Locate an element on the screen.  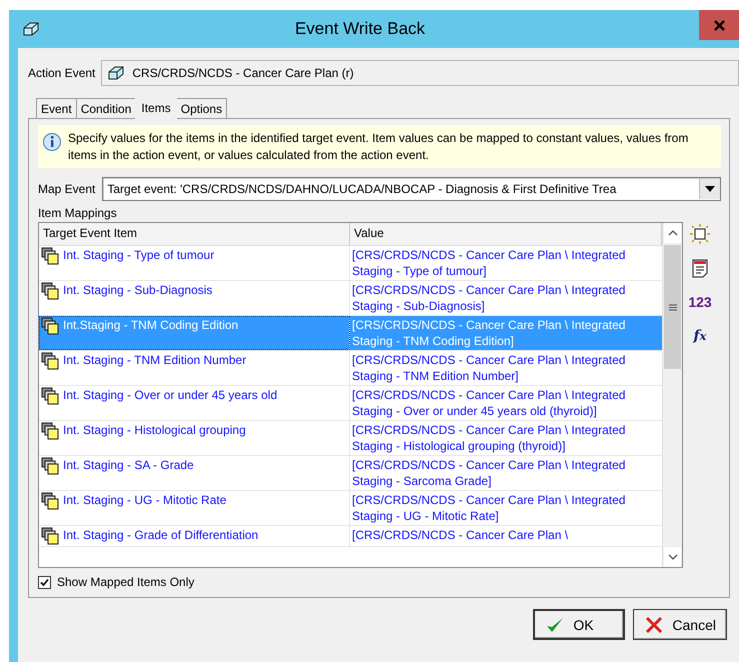
tab: Event is located at coordinates (56, 108).